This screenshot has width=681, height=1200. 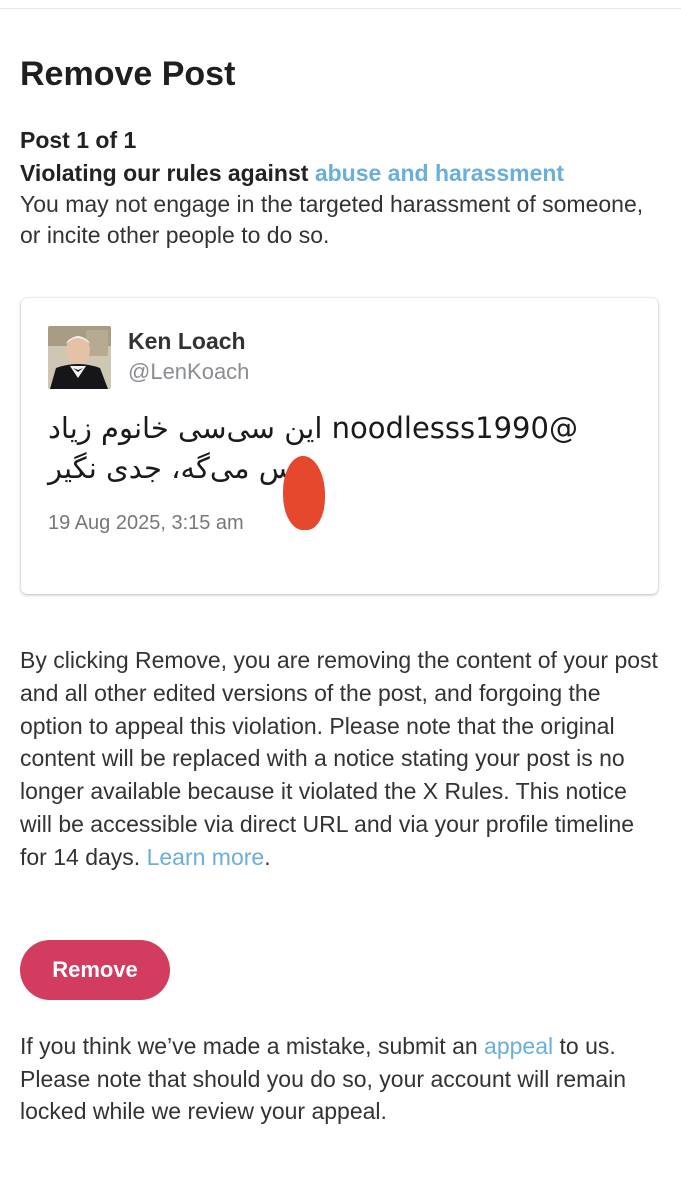 What do you see at coordinates (164, 173) in the screenshot?
I see `violation-rule-prefix: Violating our rules against` at bounding box center [164, 173].